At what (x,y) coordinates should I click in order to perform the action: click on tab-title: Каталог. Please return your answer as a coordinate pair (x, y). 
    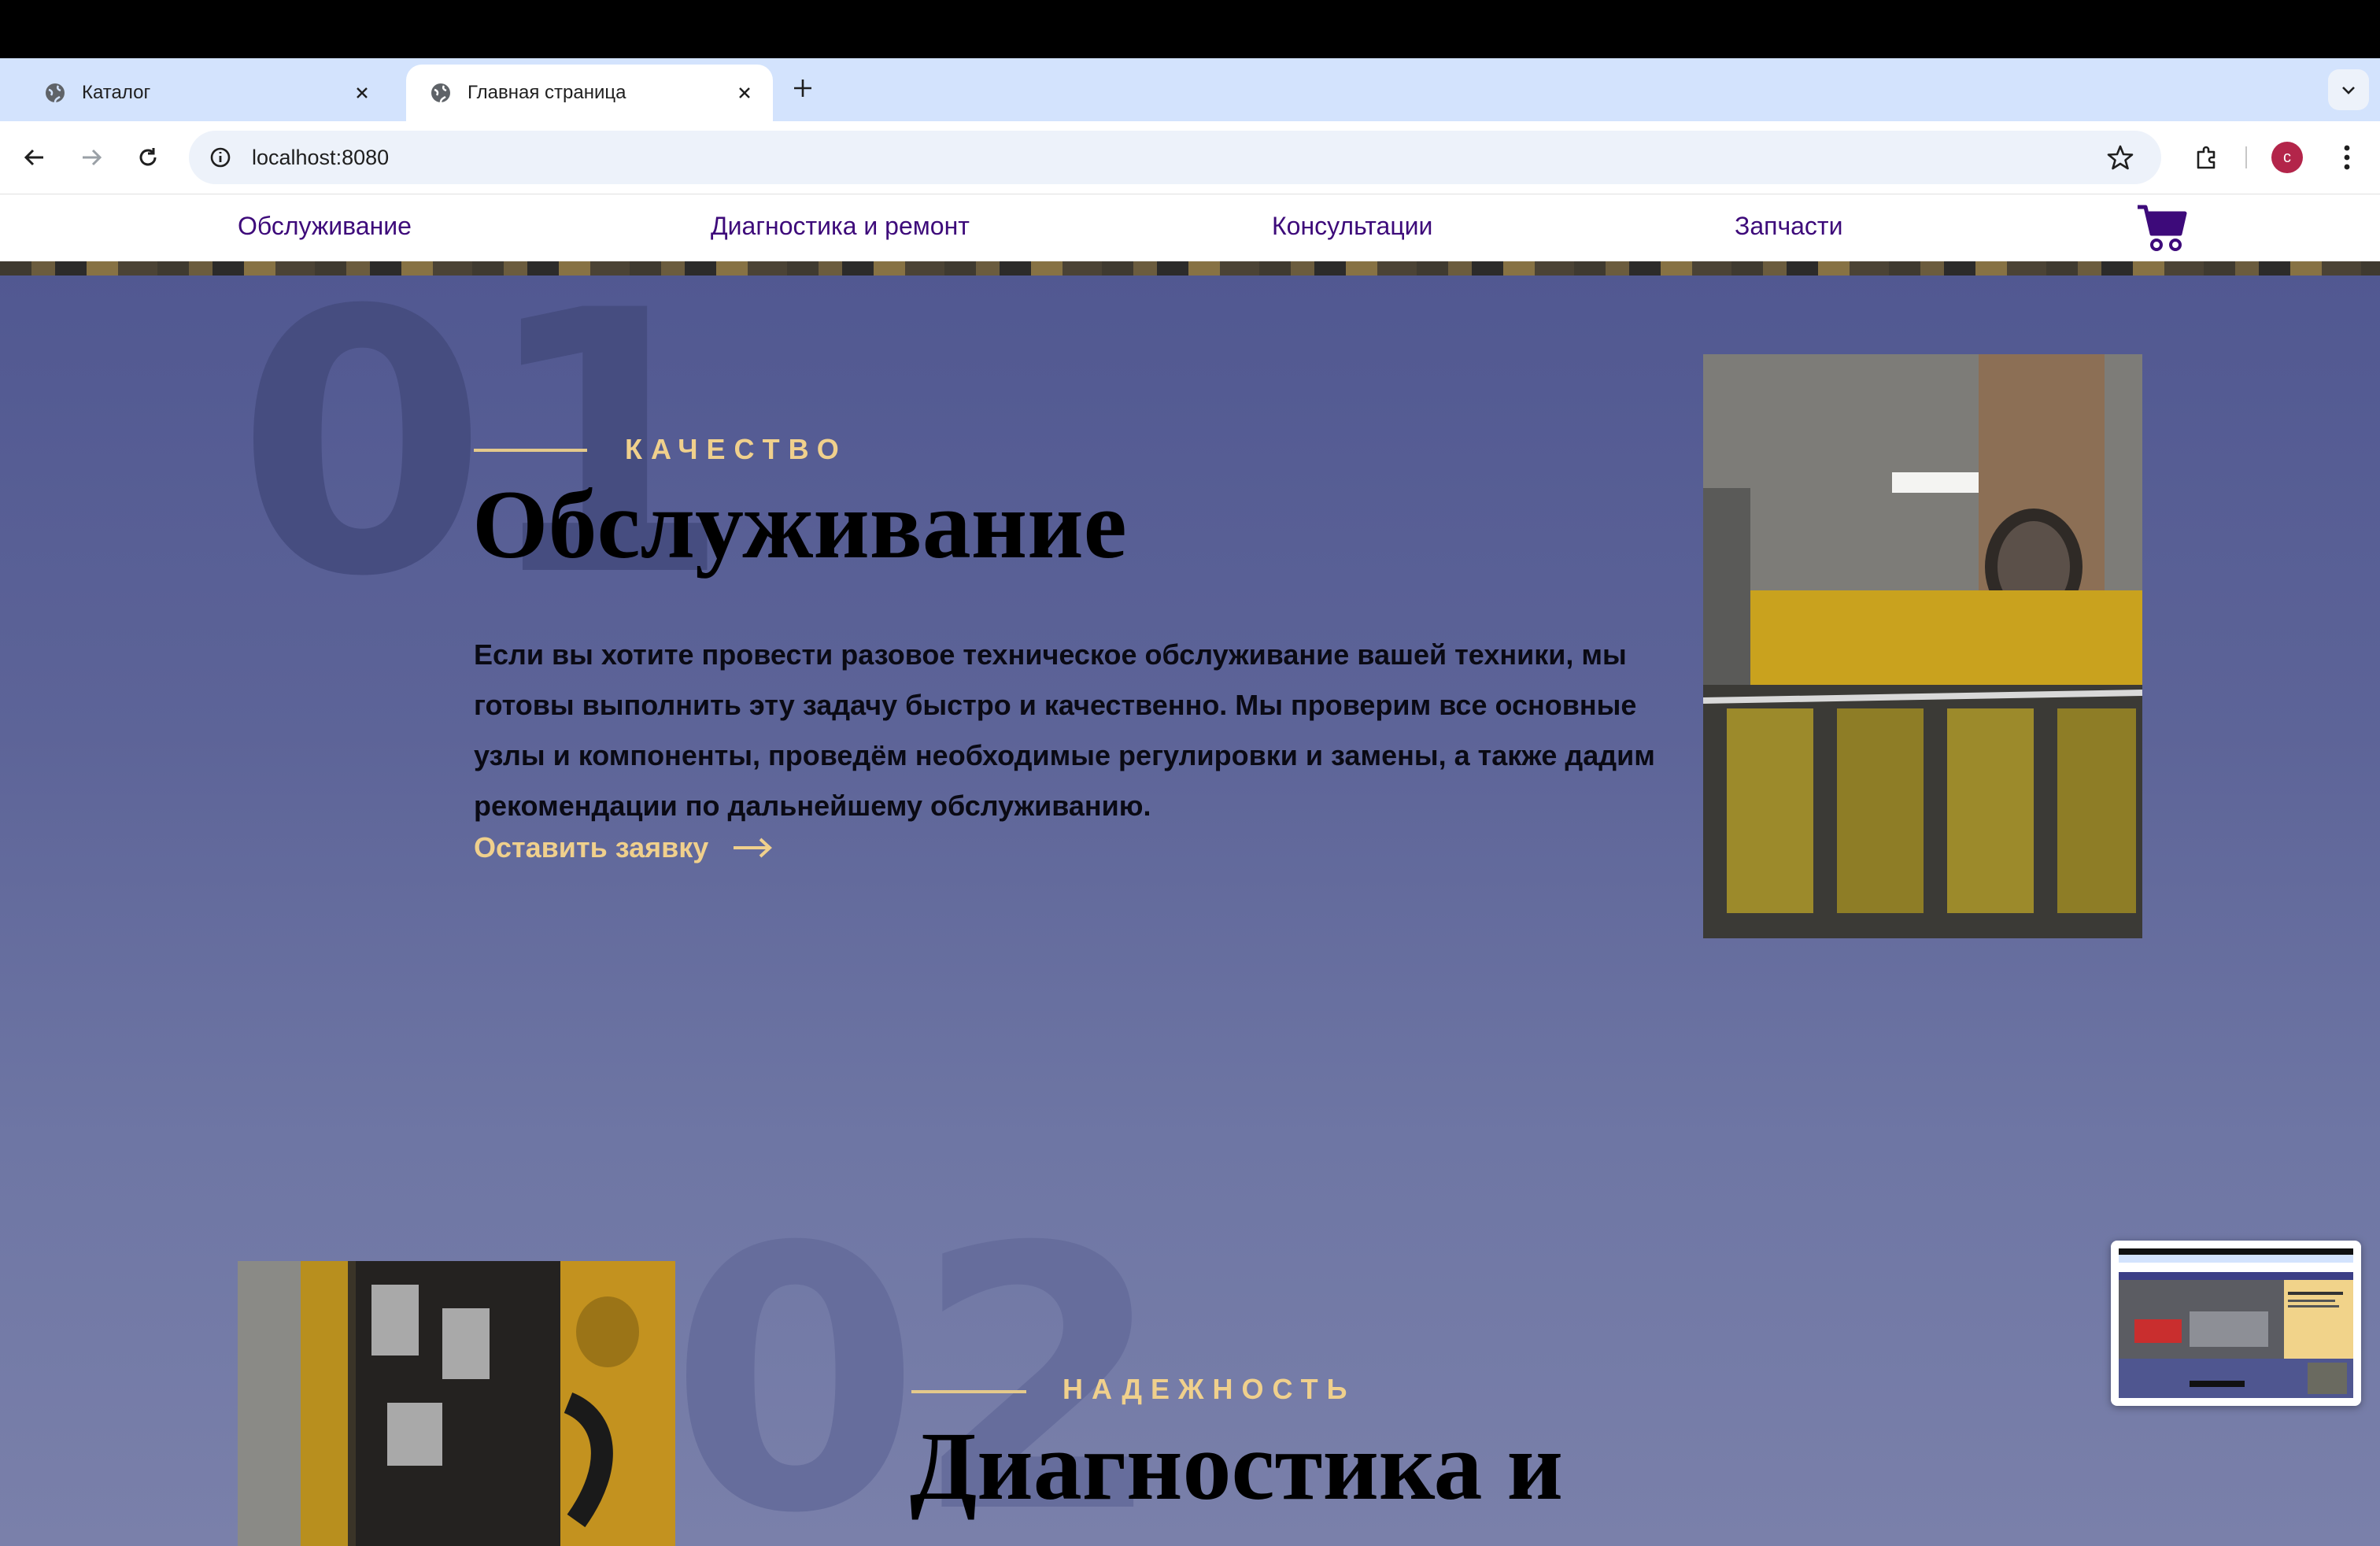
    Looking at the image, I should click on (116, 93).